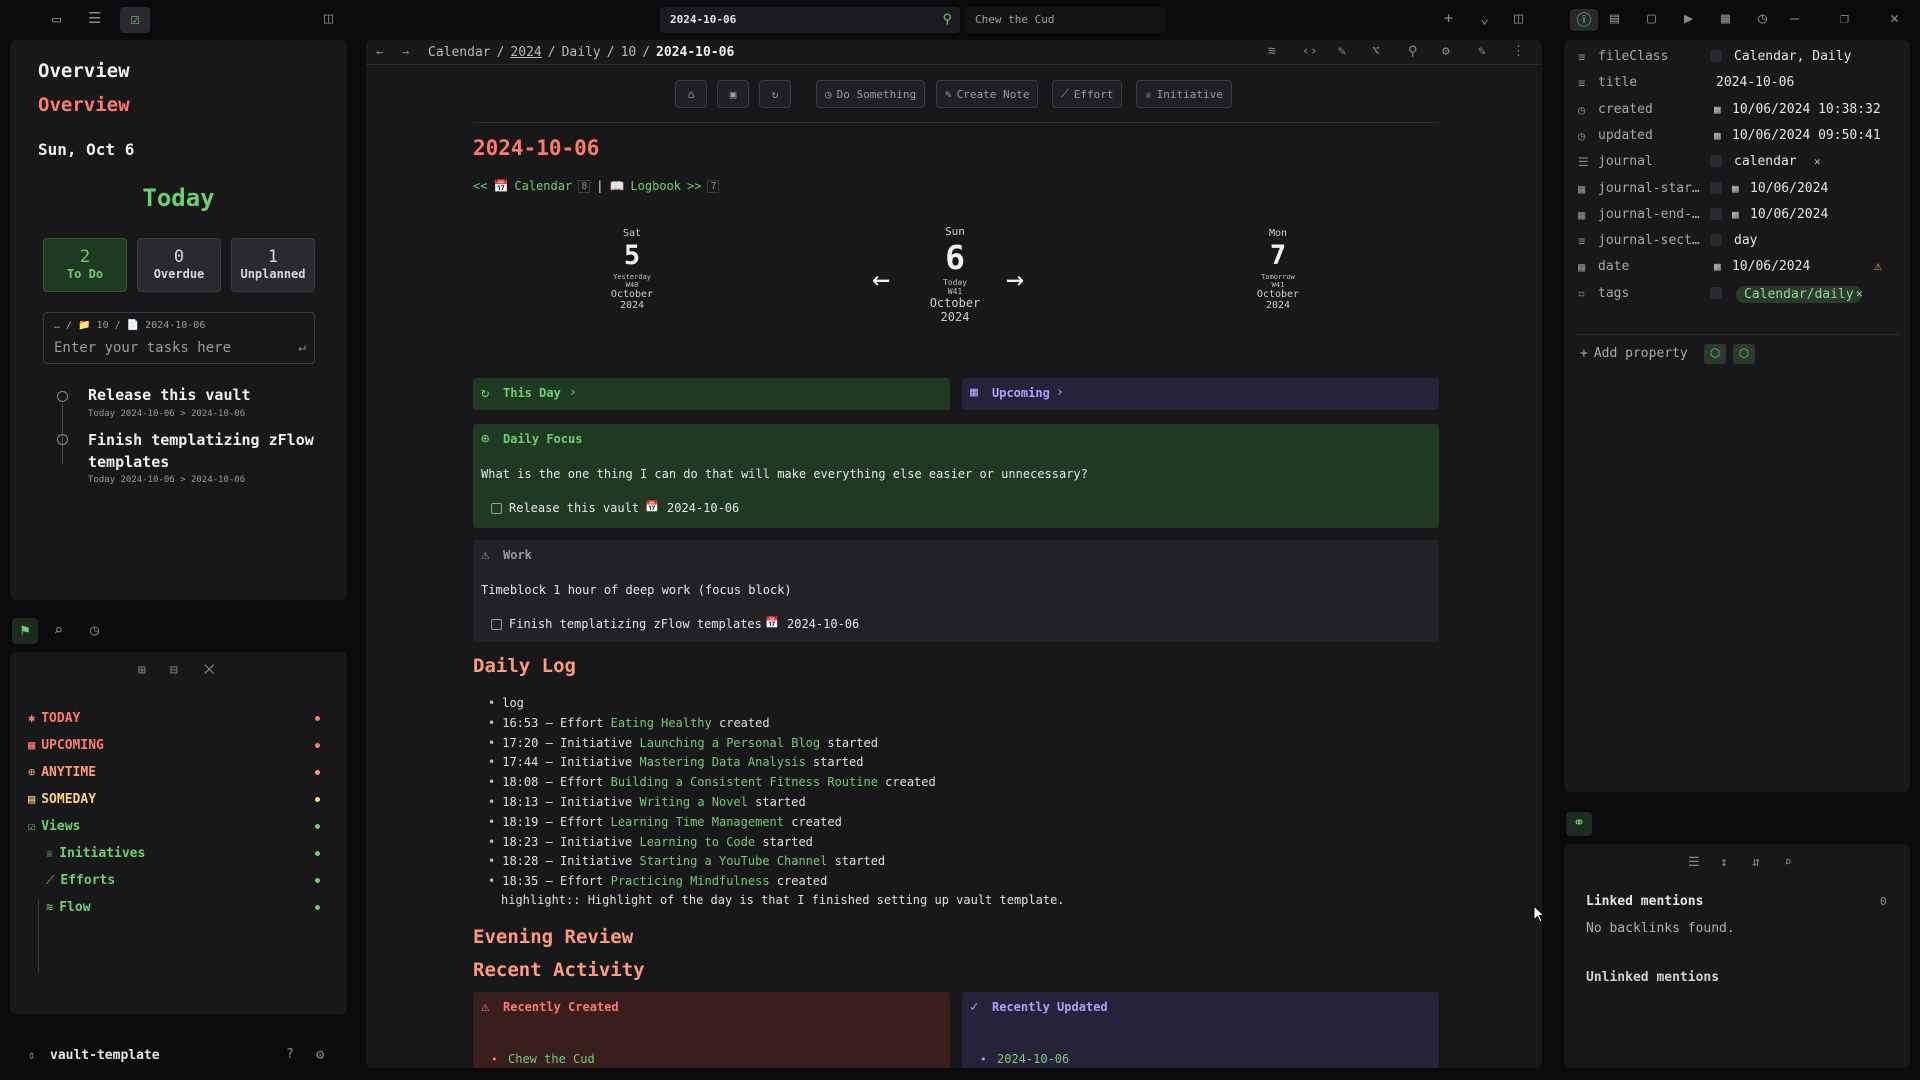 The image size is (1920, 1080). I want to click on initiative-button: ♕ Initiative, so click(1184, 94).